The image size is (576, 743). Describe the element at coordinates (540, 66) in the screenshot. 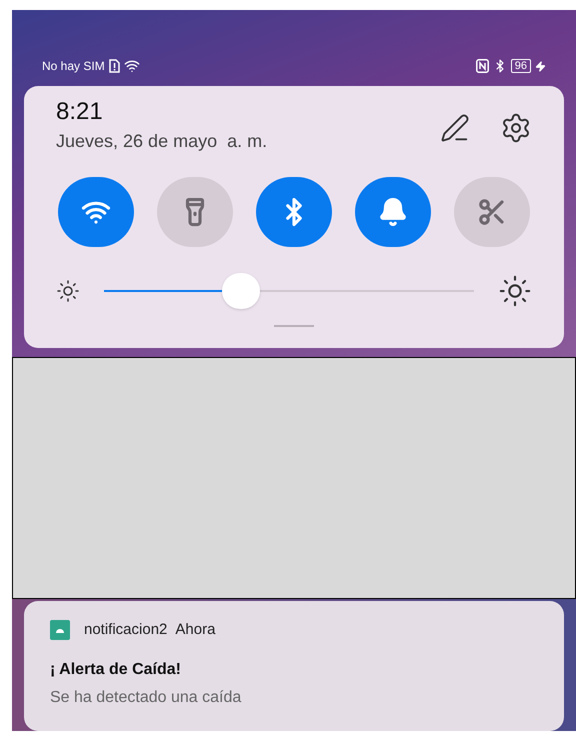

I see `charging-icon` at that location.